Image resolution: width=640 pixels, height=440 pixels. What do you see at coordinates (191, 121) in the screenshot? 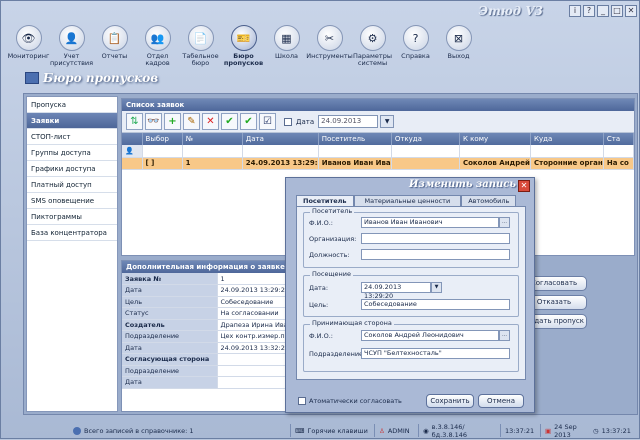
I see `edit-icon: ✎` at bounding box center [191, 121].